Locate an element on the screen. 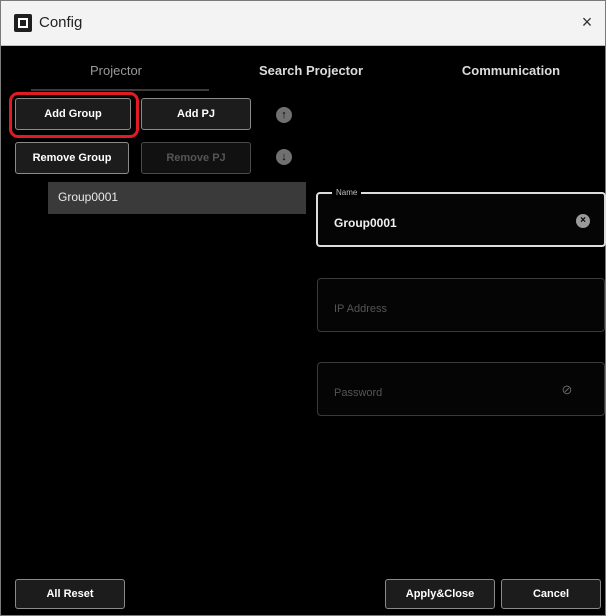 The image size is (606, 616). tab-communication: Communication is located at coordinates (511, 70).